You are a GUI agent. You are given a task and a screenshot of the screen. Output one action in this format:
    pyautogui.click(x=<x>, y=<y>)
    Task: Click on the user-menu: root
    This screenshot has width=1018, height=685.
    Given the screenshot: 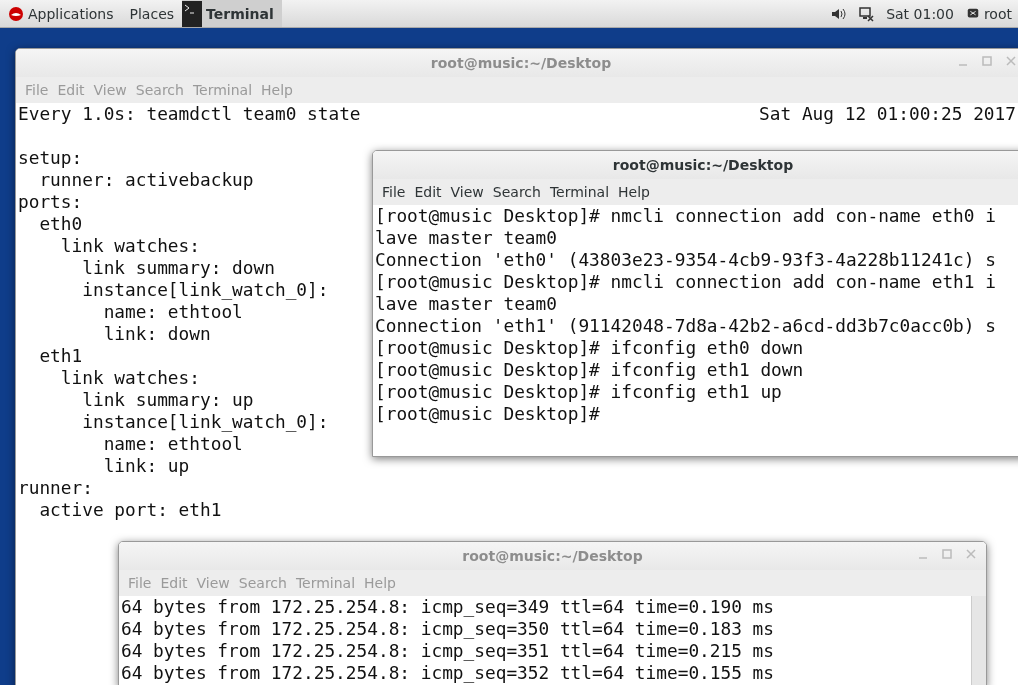 What is the action you would take?
    pyautogui.click(x=997, y=13)
    